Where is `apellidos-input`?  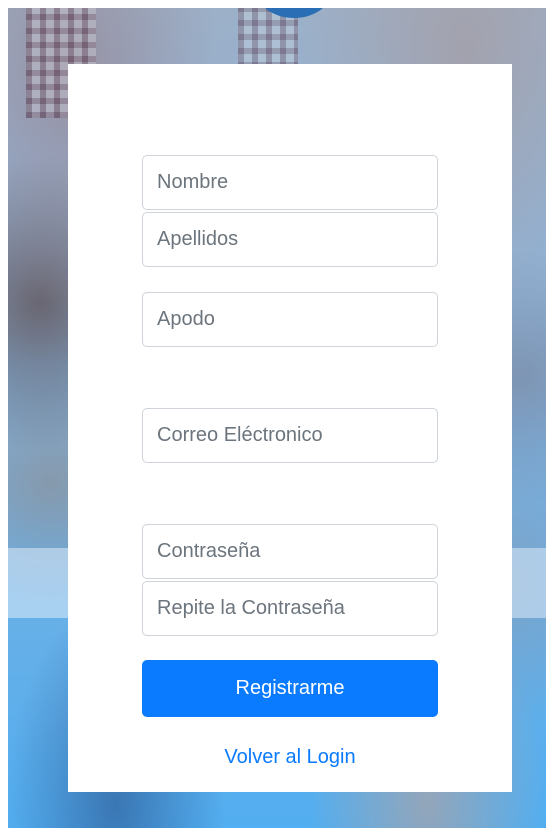 apellidos-input is located at coordinates (290, 239).